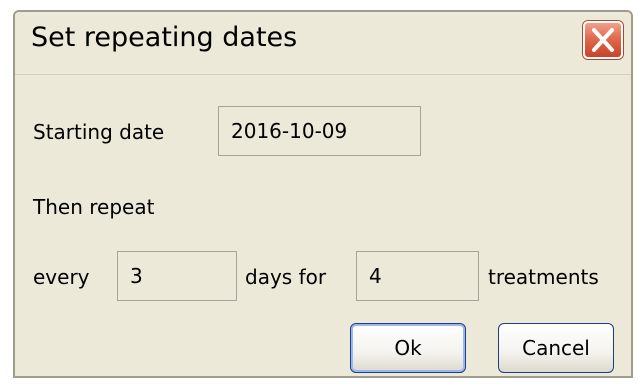  What do you see at coordinates (543, 277) in the screenshot?
I see `treatments-label: treatments` at bounding box center [543, 277].